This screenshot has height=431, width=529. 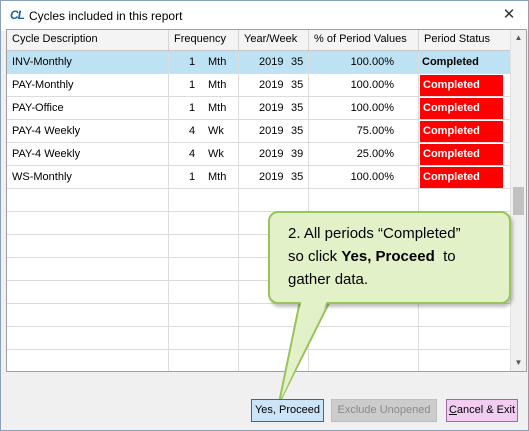 What do you see at coordinates (486, 410) in the screenshot?
I see `cancel-label-rest: ancel & Exit` at bounding box center [486, 410].